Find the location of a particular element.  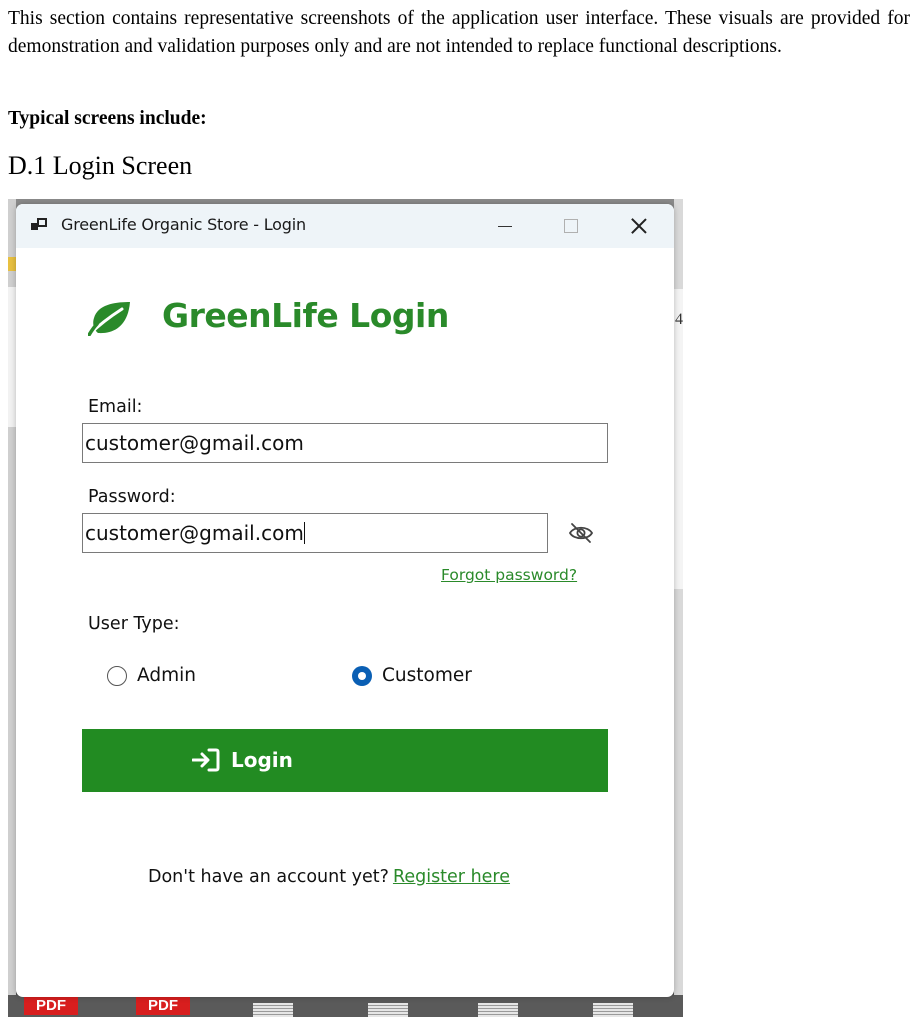

user-type-label: User Type: is located at coordinates (134, 624).